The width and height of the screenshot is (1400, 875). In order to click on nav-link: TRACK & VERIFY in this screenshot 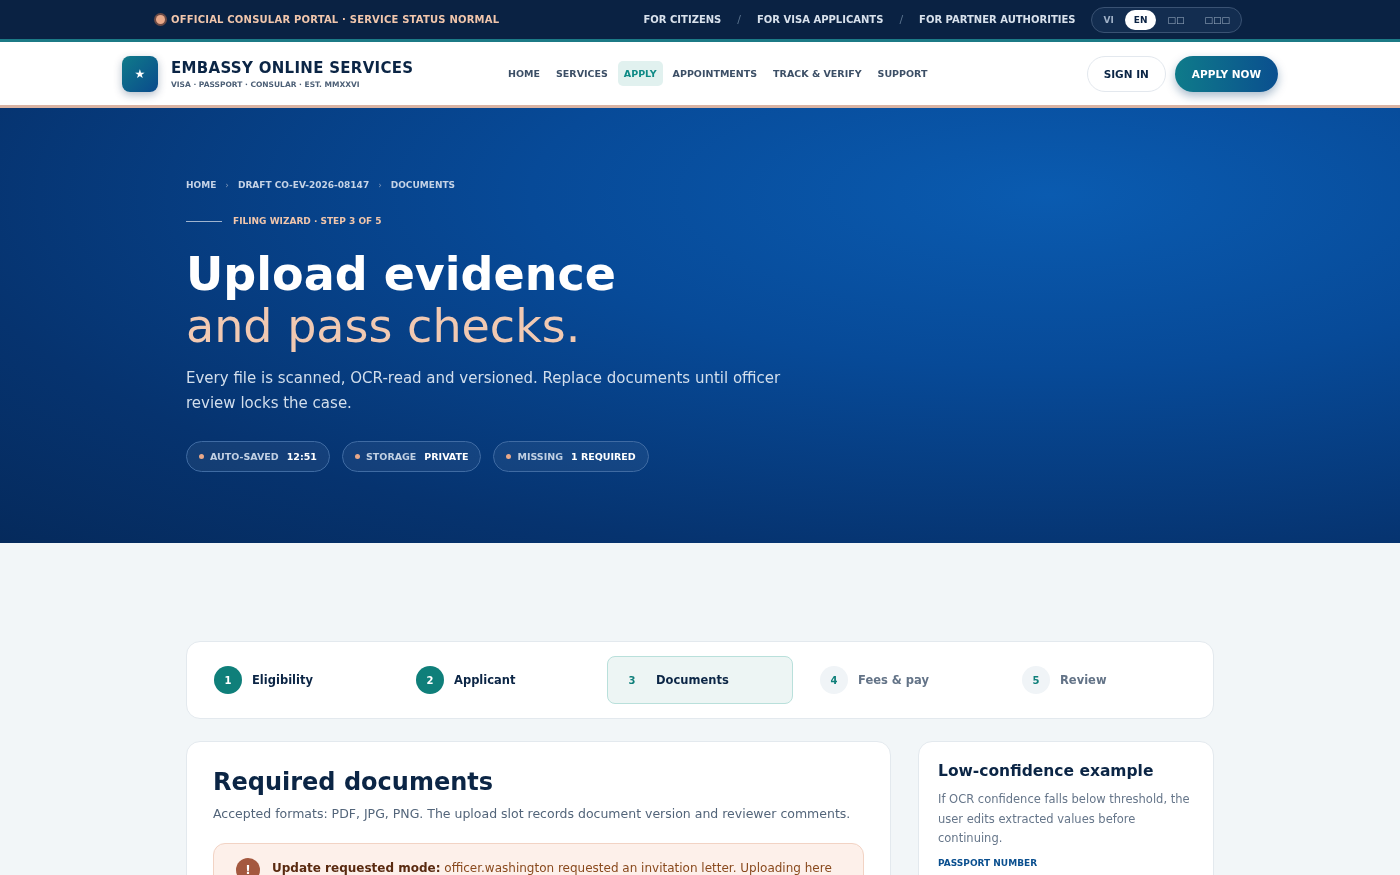, I will do `click(817, 73)`.